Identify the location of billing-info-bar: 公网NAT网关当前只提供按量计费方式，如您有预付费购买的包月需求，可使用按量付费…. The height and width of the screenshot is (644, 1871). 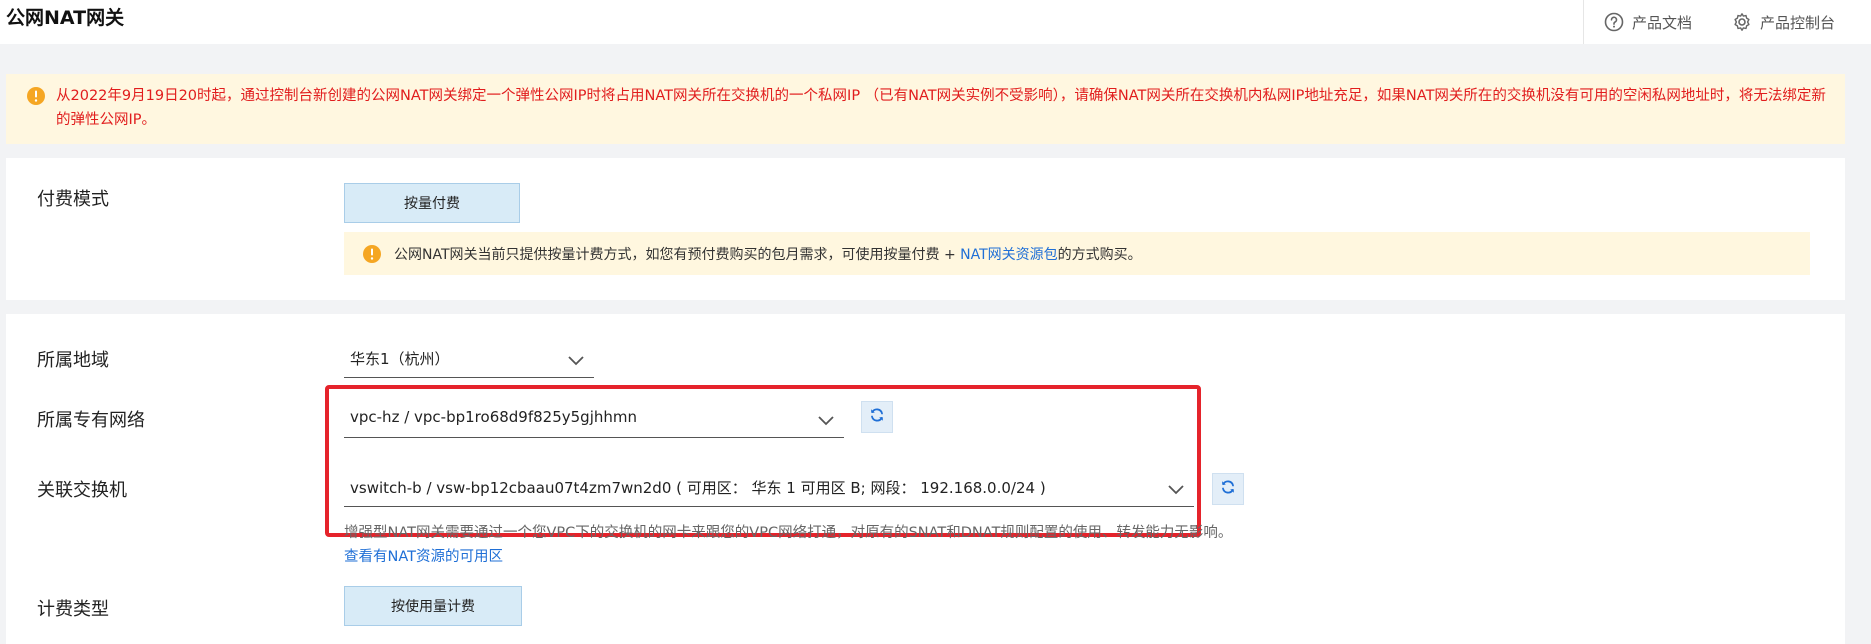
(1077, 253).